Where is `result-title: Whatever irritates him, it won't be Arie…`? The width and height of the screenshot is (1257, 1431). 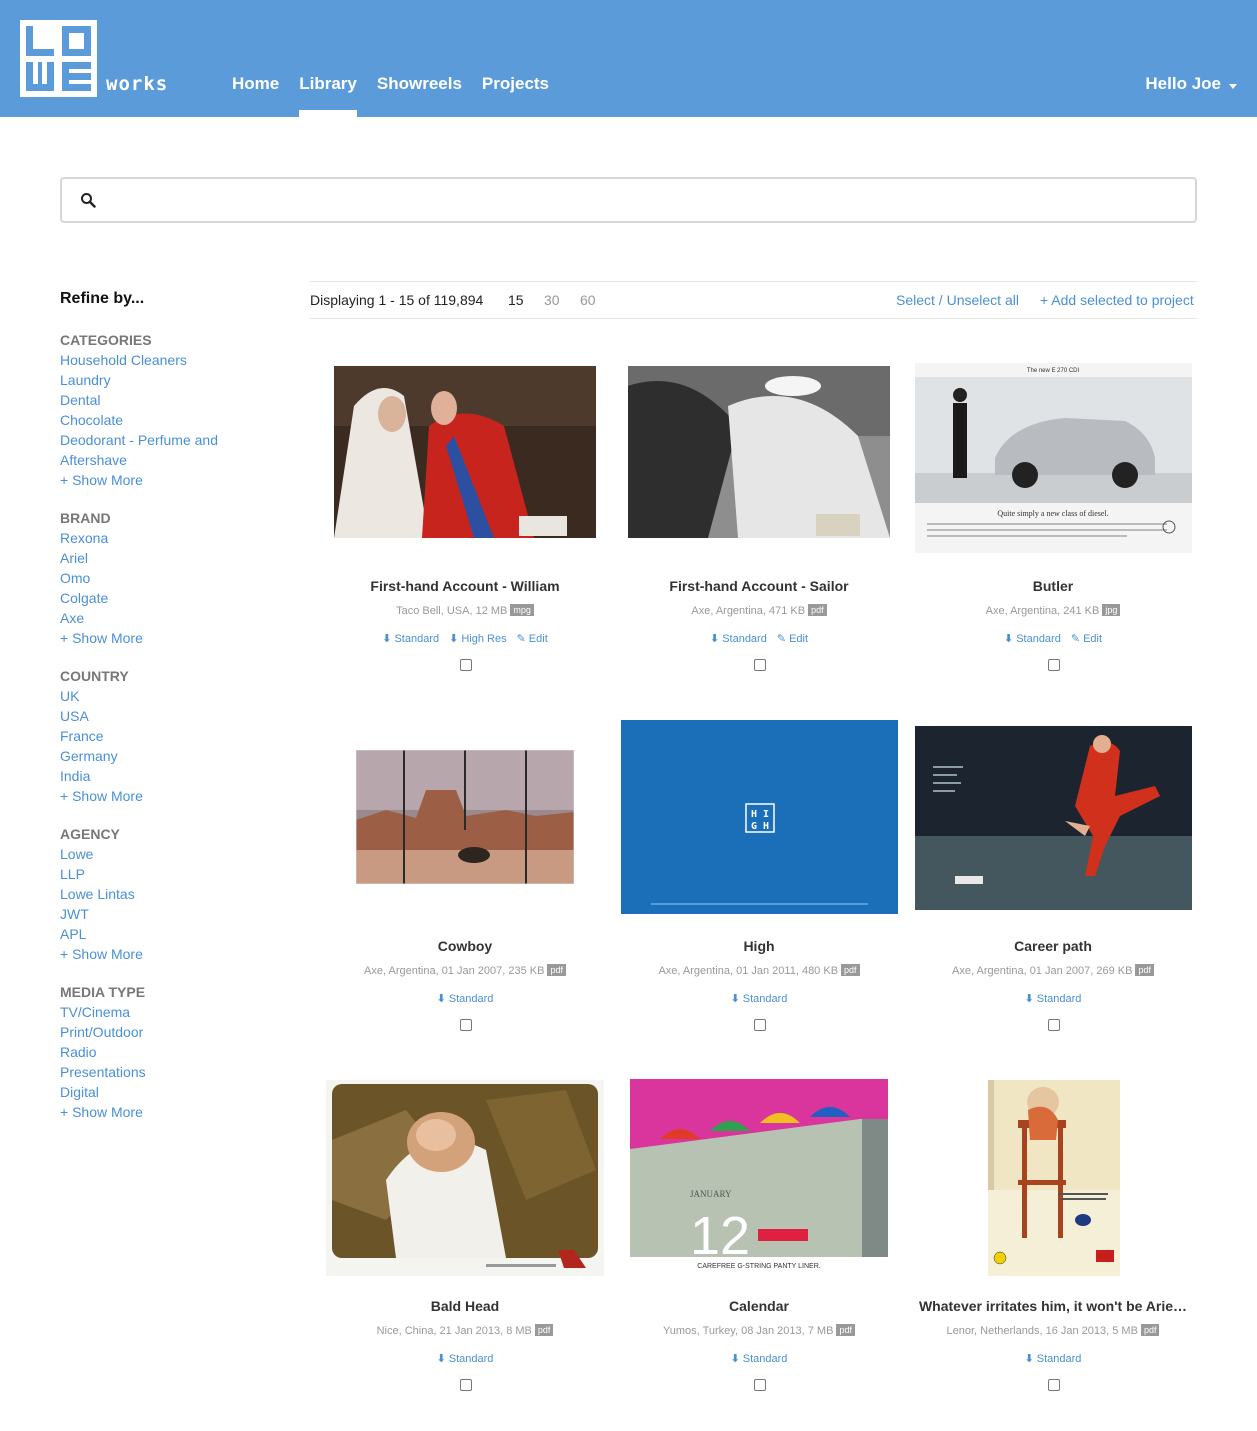 result-title: Whatever irritates him, it won't be Arie… is located at coordinates (1053, 1306).